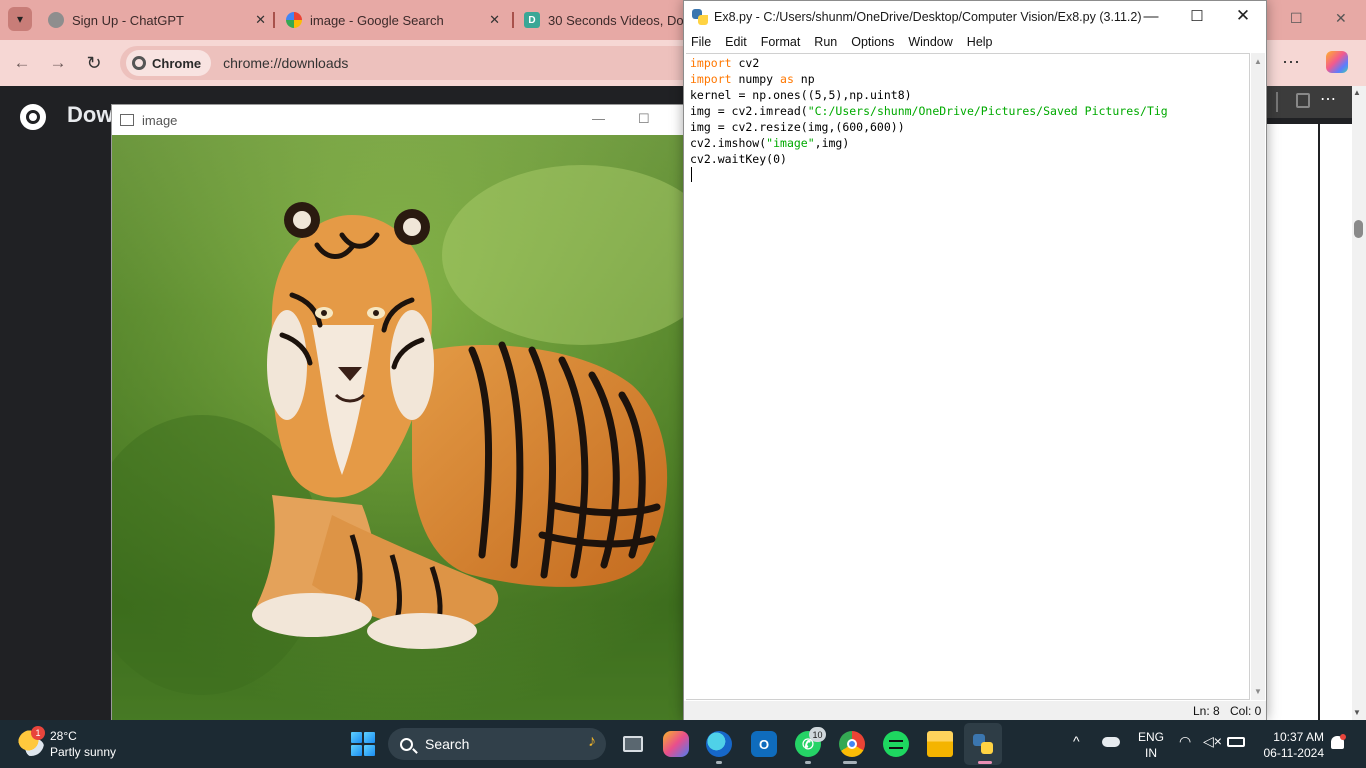 The image size is (1366, 768). Describe the element at coordinates (980, 42) in the screenshot. I see `menu-help: Help` at that location.